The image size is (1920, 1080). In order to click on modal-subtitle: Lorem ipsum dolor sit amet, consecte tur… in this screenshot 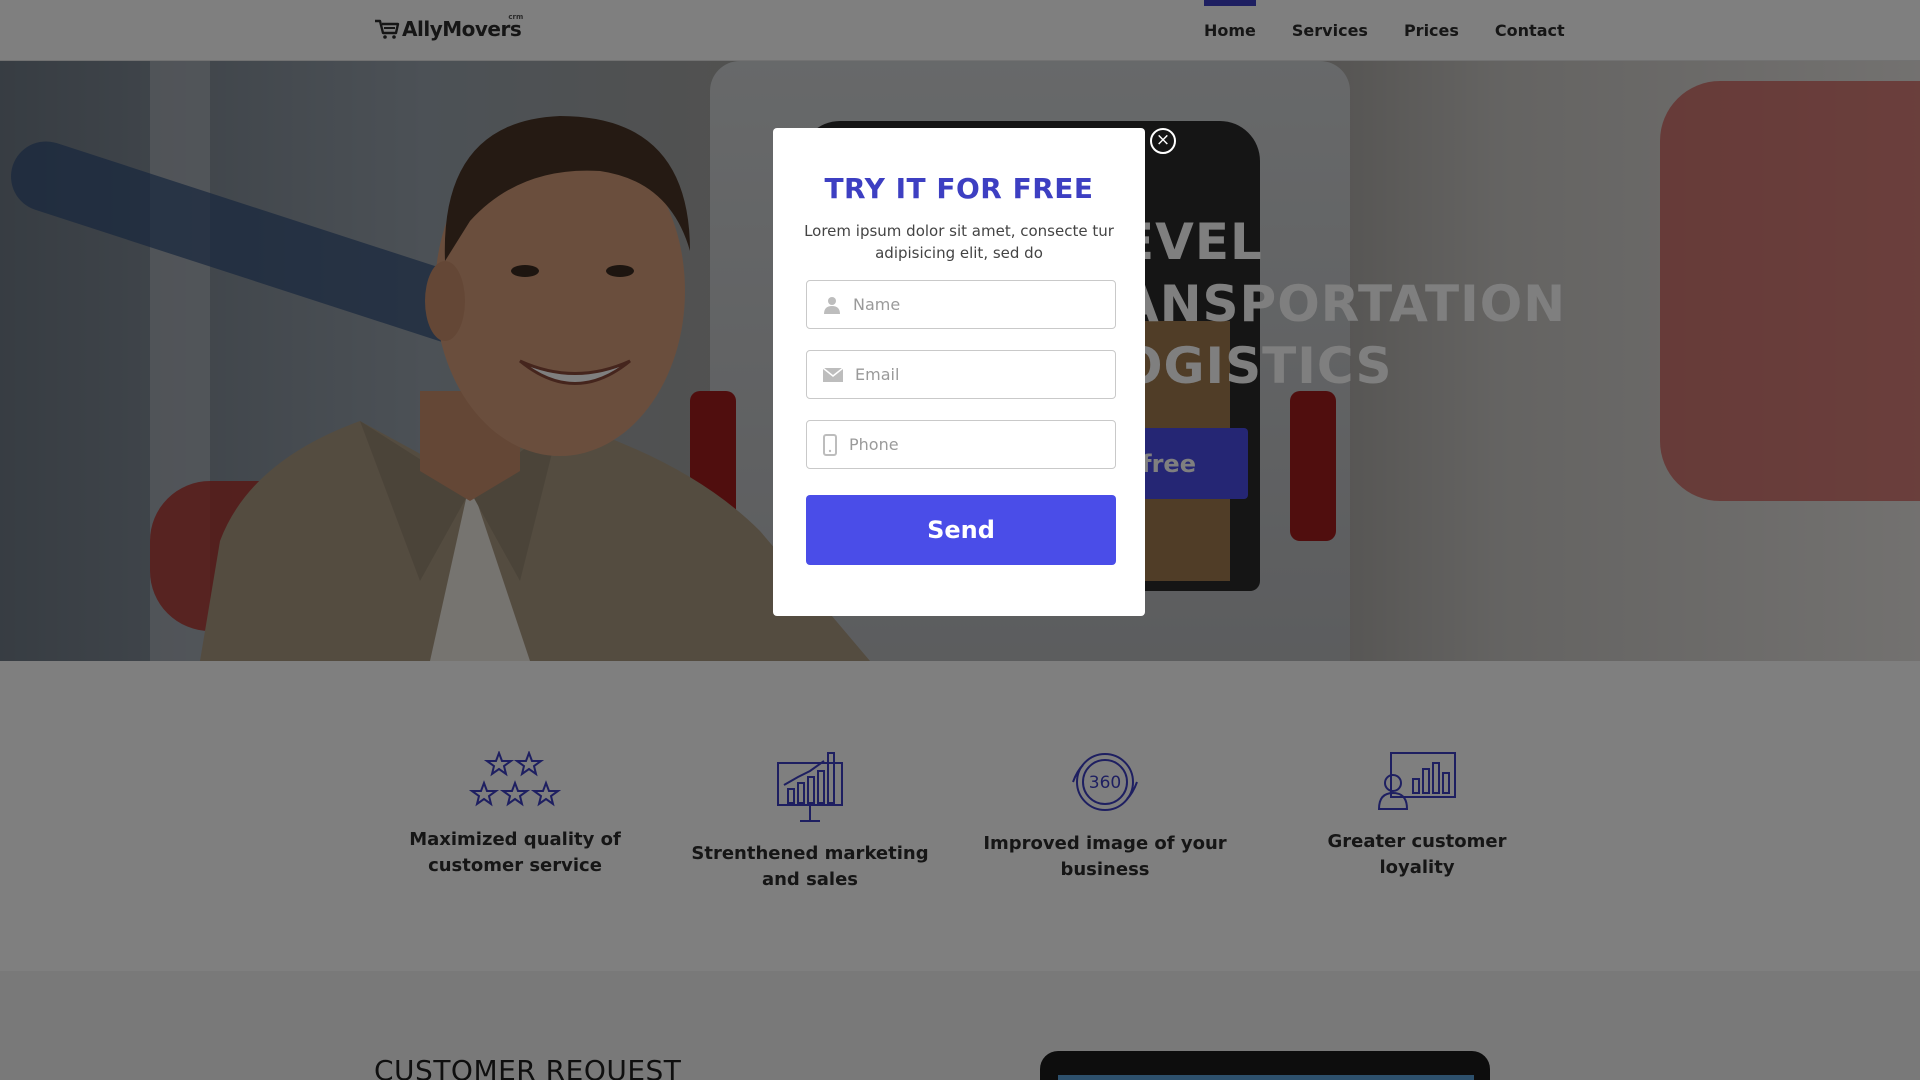, I will do `click(959, 242)`.